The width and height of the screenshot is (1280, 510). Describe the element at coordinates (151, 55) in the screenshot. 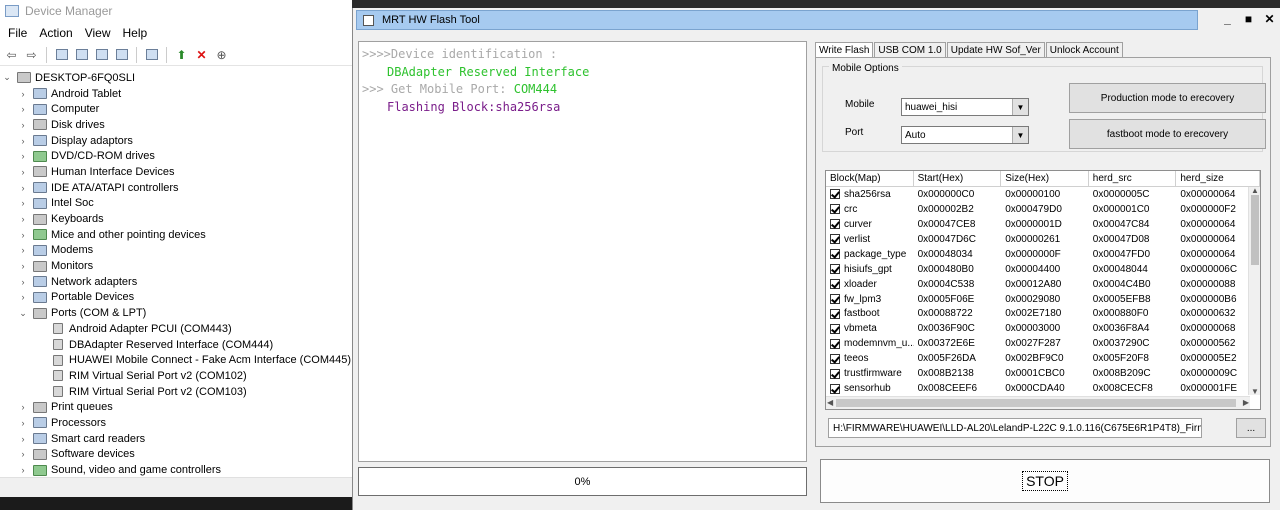

I see `monitor-icon` at that location.